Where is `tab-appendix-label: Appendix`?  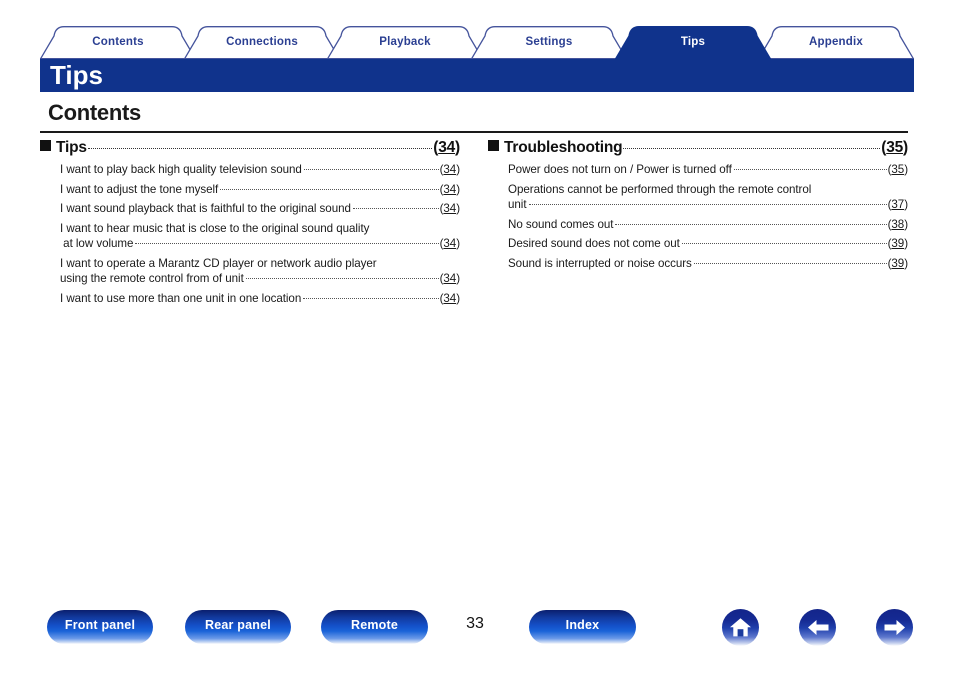
tab-appendix-label: Appendix is located at coordinates (836, 42).